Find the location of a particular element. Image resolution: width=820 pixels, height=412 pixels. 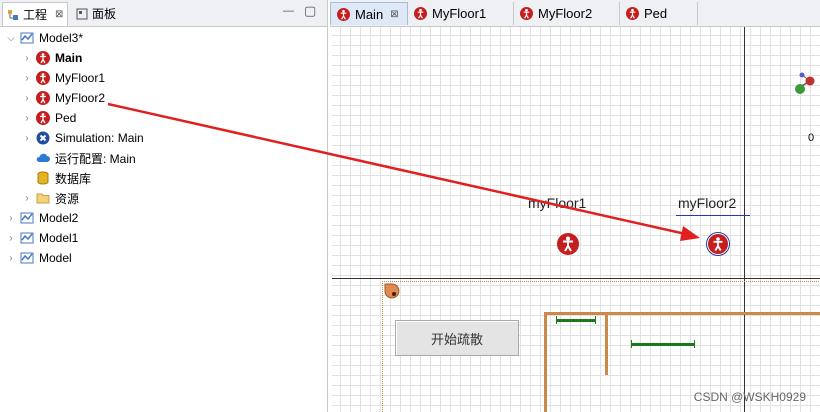

database-icon is located at coordinates (43, 178).